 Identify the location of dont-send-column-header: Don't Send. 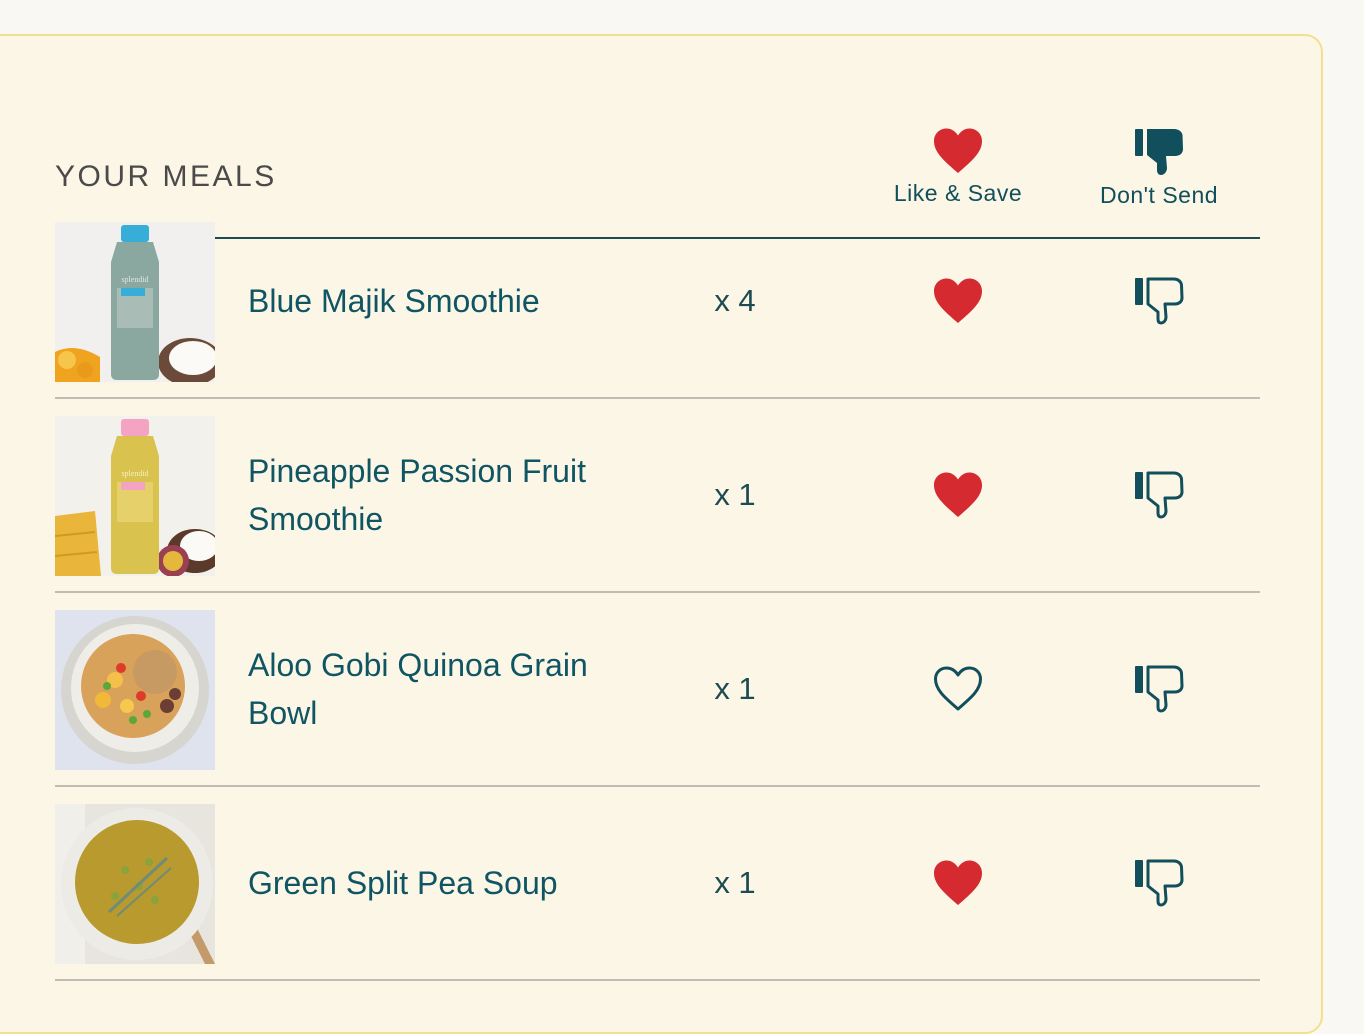
(1159, 168).